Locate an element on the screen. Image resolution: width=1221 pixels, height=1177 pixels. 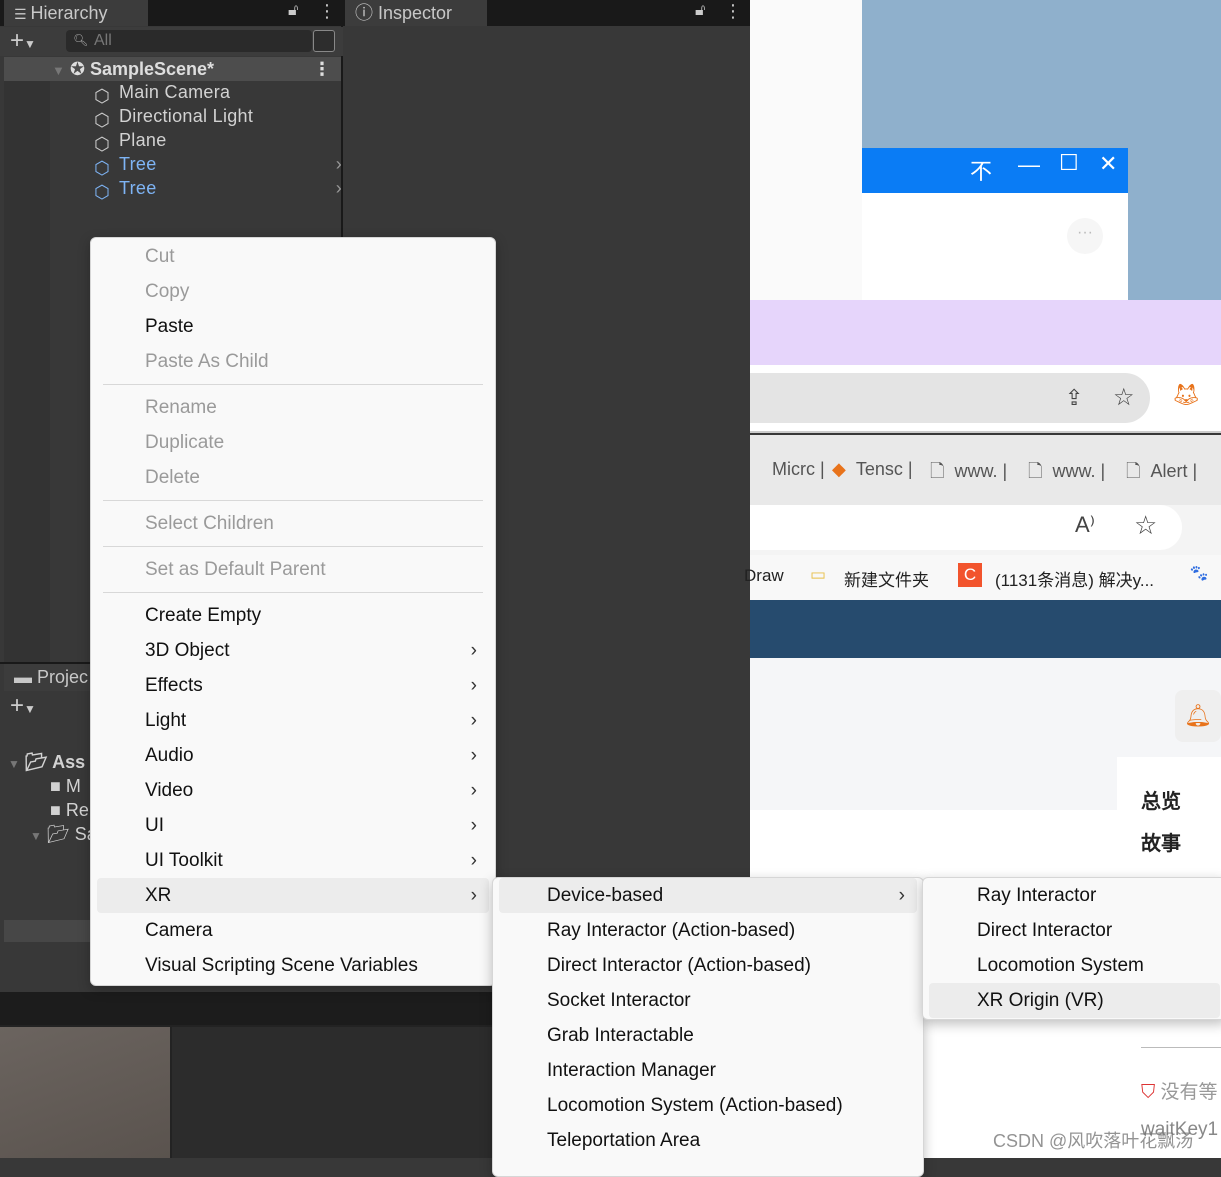
menu-item-xr-origin-vr: XR Origin (VR) is located at coordinates (1074, 1000).